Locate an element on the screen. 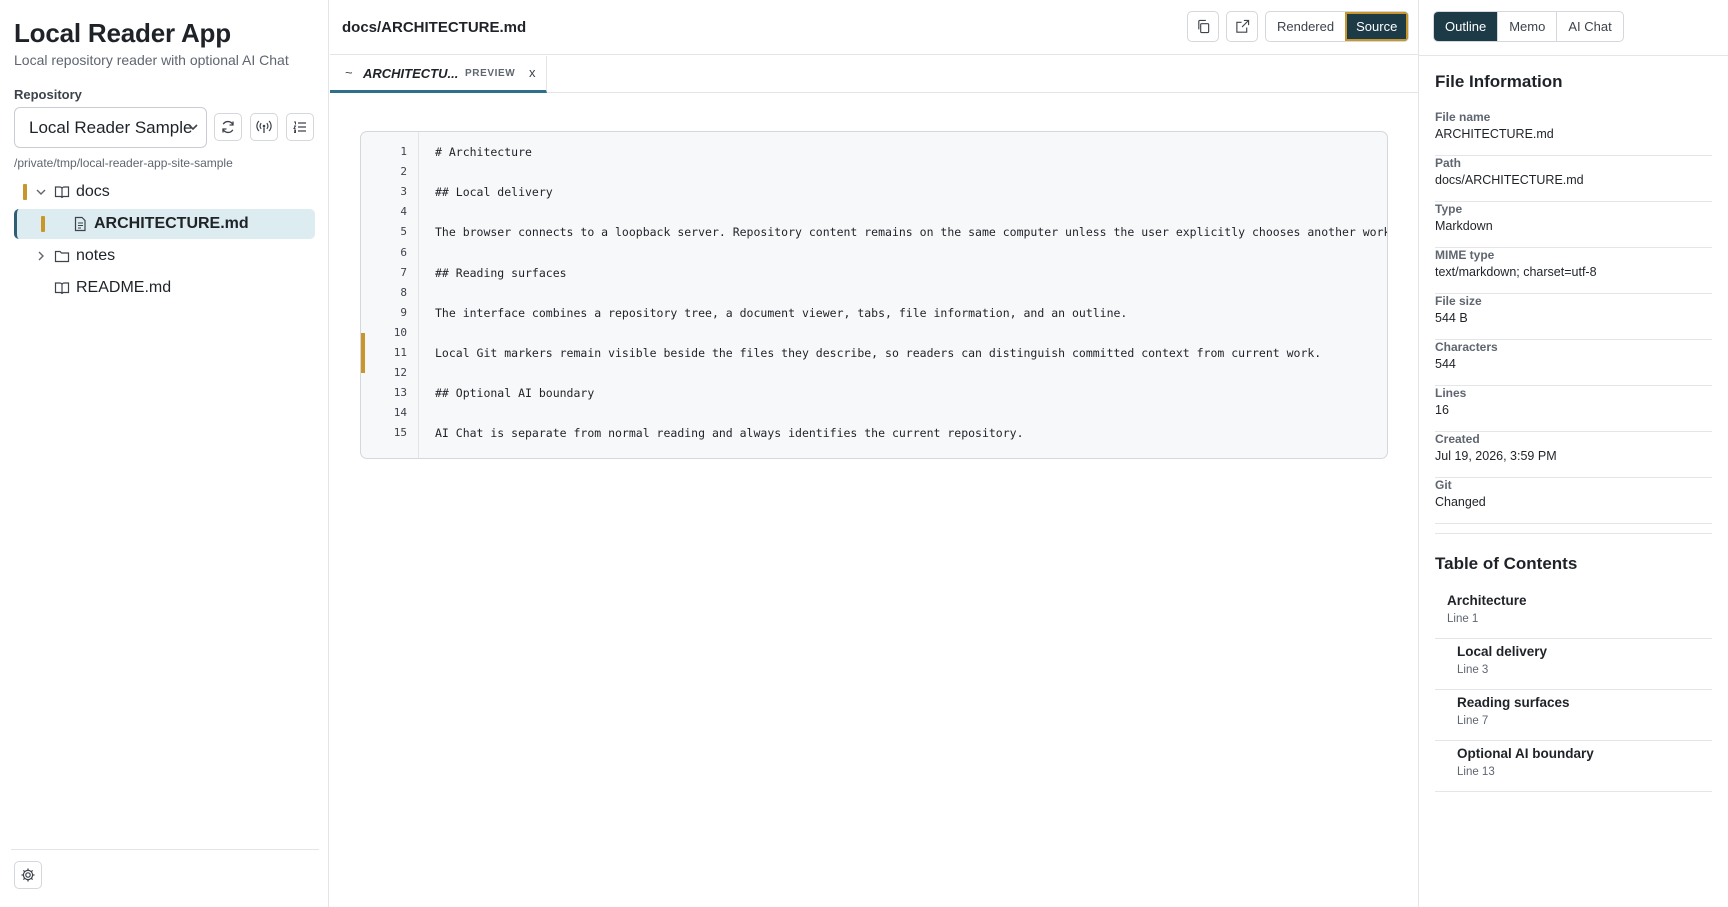 The width and height of the screenshot is (1728, 907). file-info-item: Created Jul 19, 2026, 3:59 PM is located at coordinates (1573, 455).